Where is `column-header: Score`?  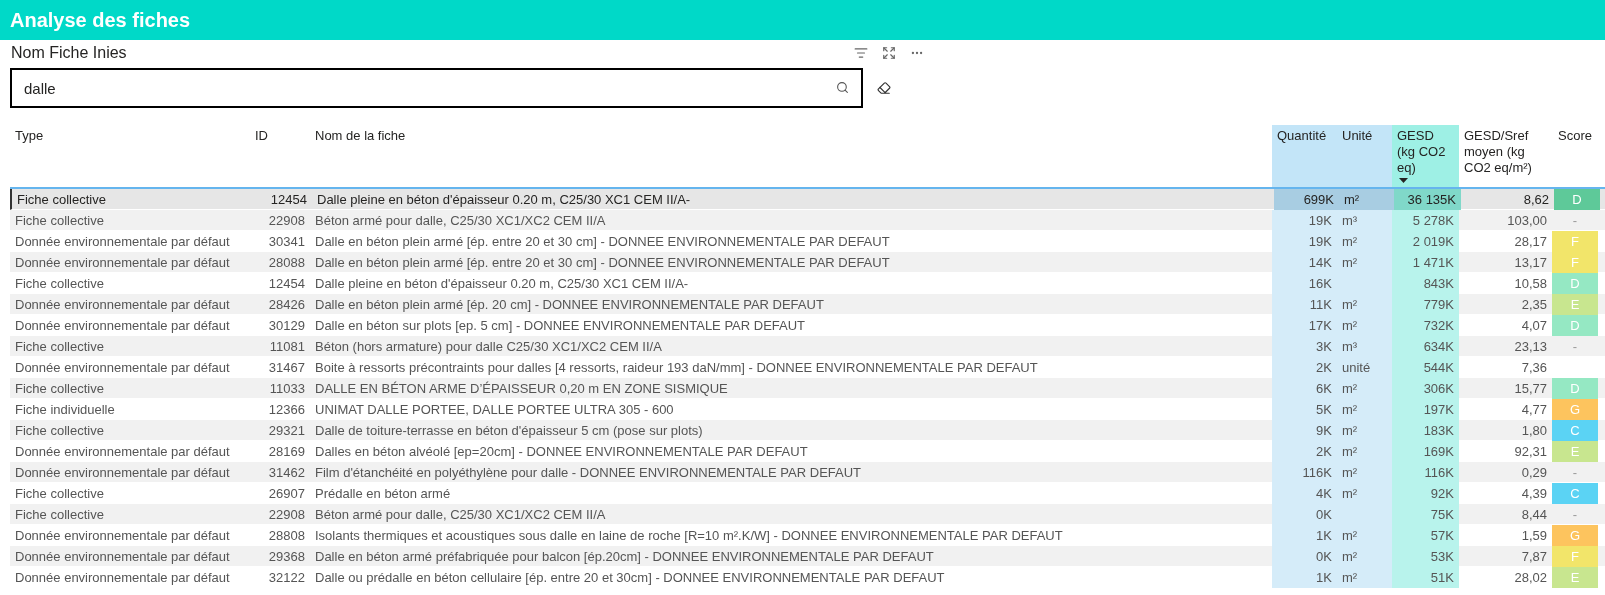 column-header: Score is located at coordinates (1575, 156).